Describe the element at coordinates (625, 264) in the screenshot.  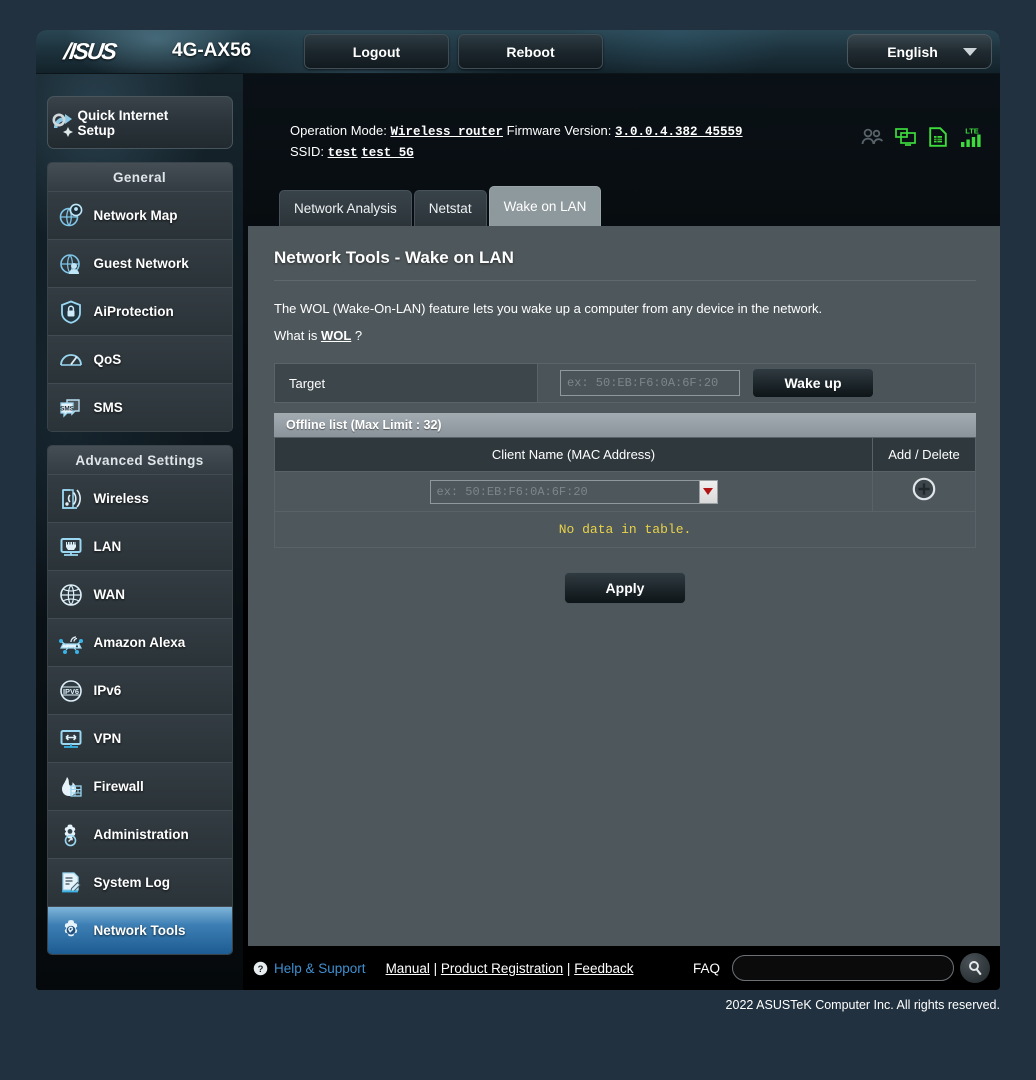
I see `page-title: Network Tools - Wake on LAN` at that location.